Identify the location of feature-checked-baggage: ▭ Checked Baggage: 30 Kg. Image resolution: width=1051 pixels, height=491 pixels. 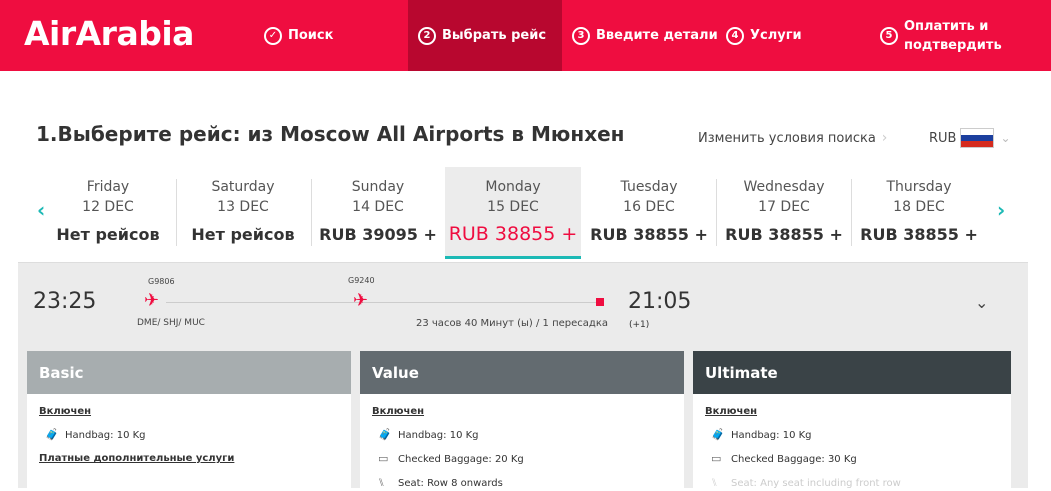
(852, 459).